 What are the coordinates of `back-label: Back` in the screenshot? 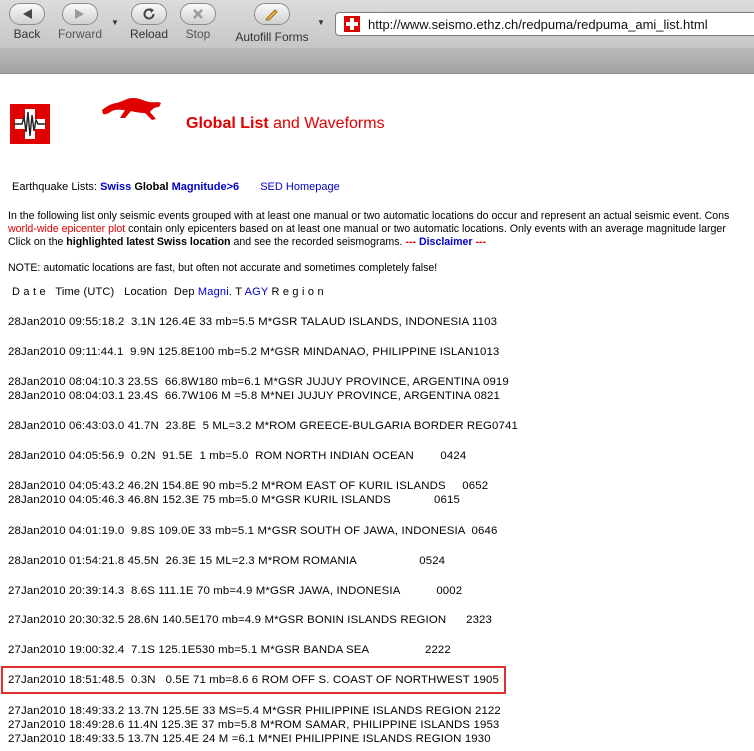 It's located at (27, 34).